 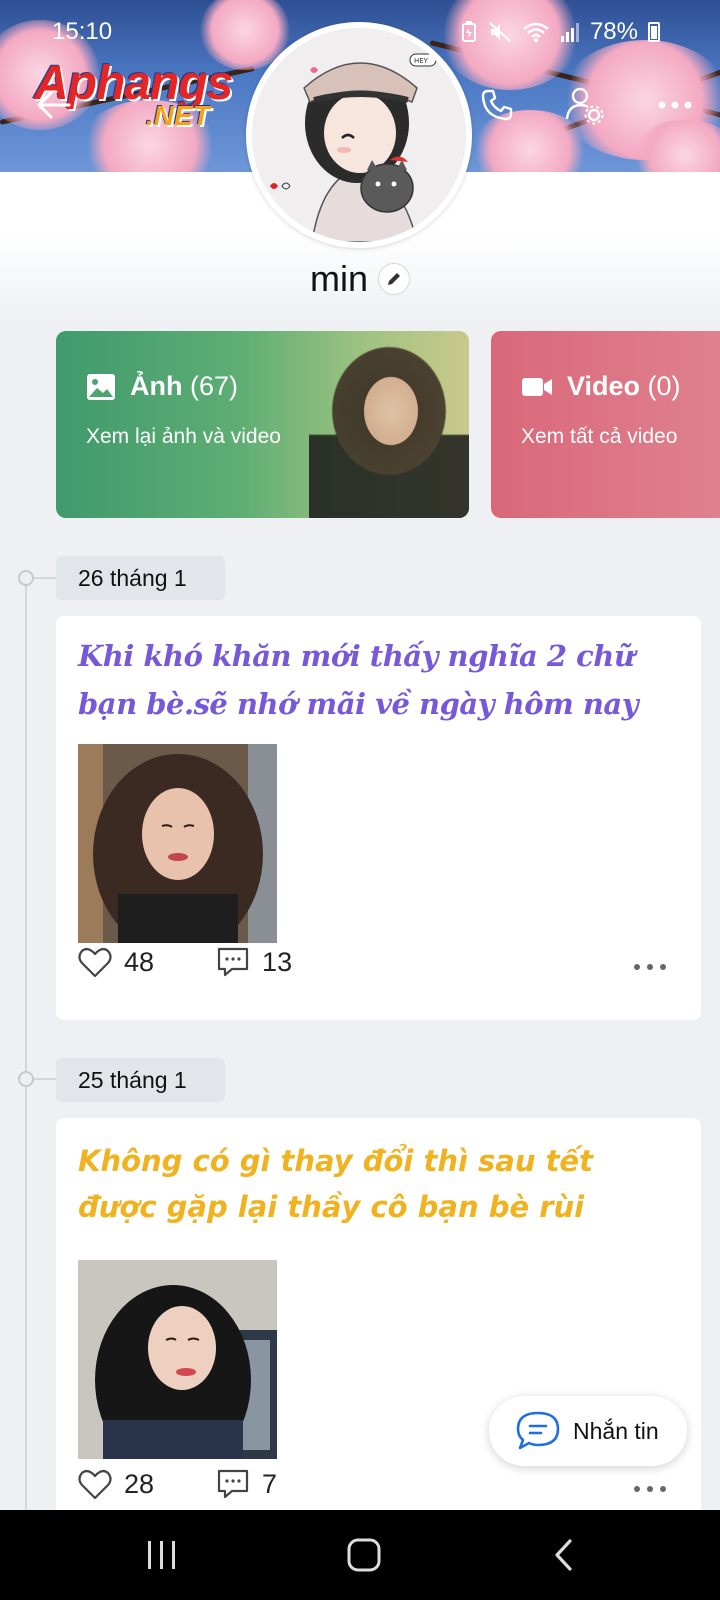 What do you see at coordinates (569, 32) in the screenshot?
I see `signal-icon` at bounding box center [569, 32].